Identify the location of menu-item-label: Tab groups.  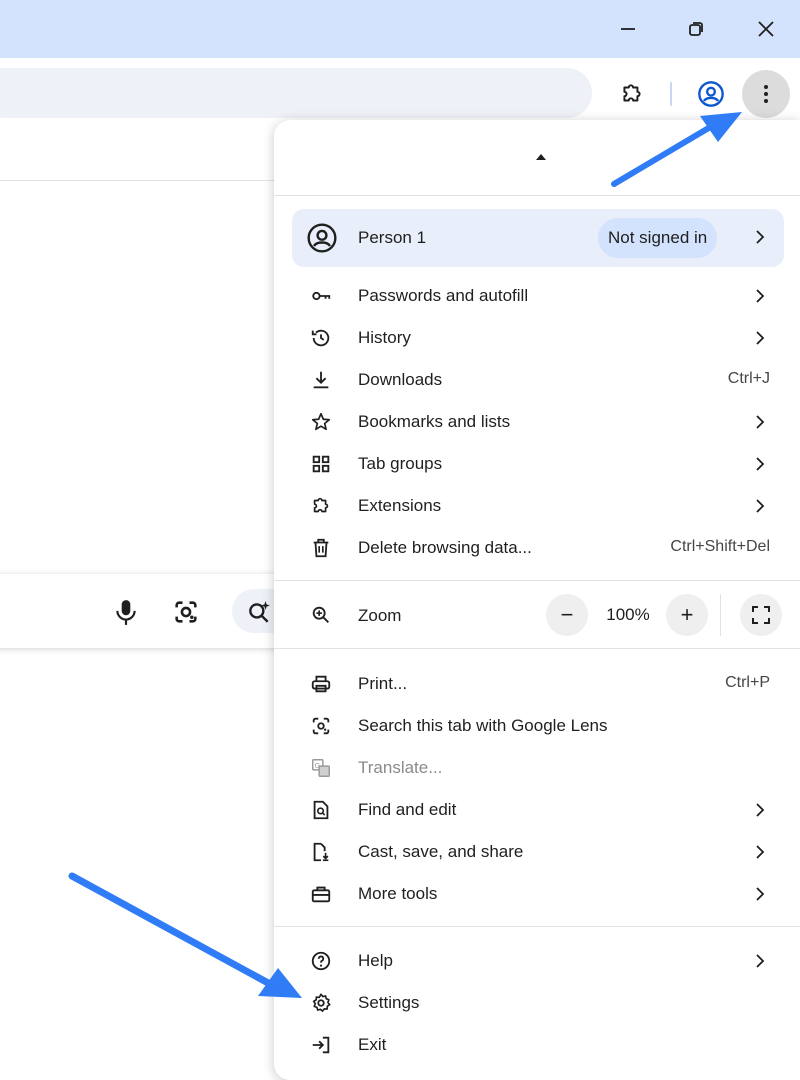
(400, 463).